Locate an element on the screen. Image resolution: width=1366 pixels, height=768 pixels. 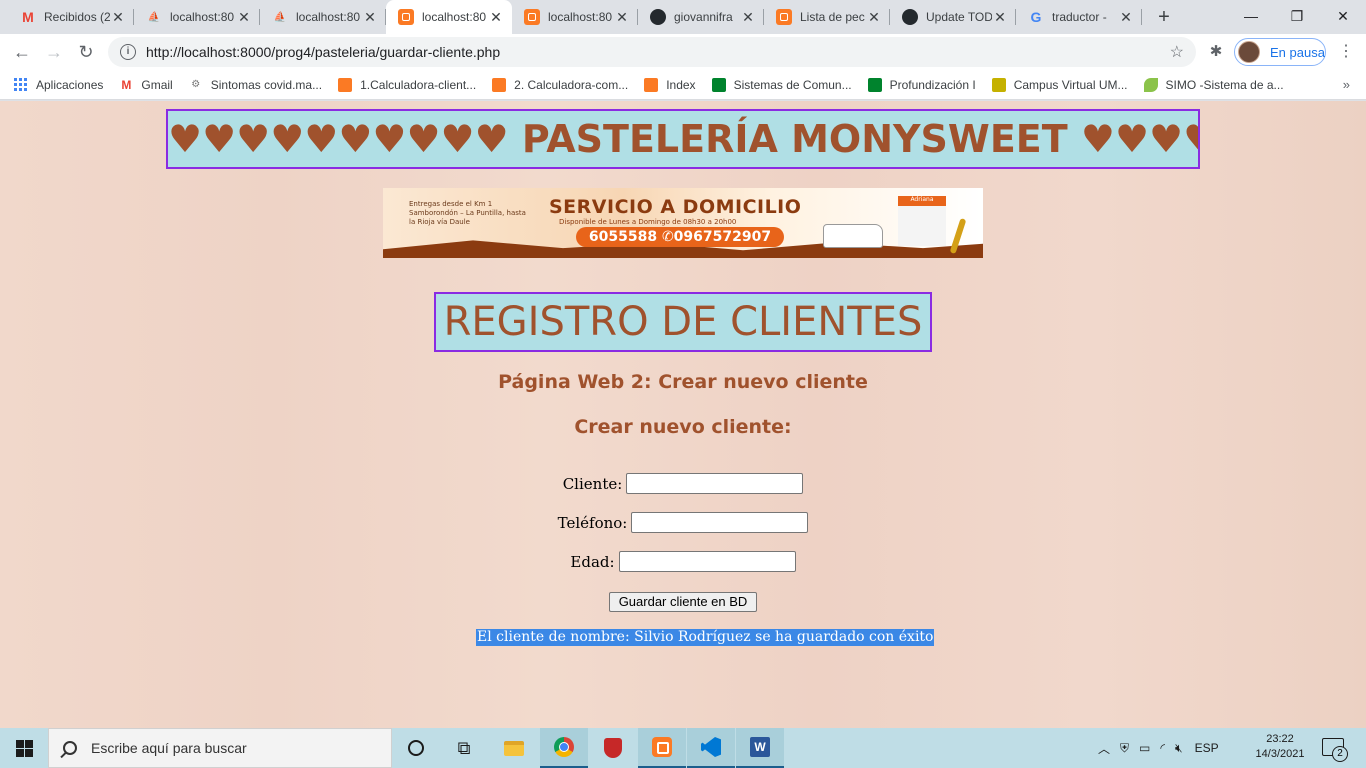
chrome-icon is located at coordinates (564, 747).